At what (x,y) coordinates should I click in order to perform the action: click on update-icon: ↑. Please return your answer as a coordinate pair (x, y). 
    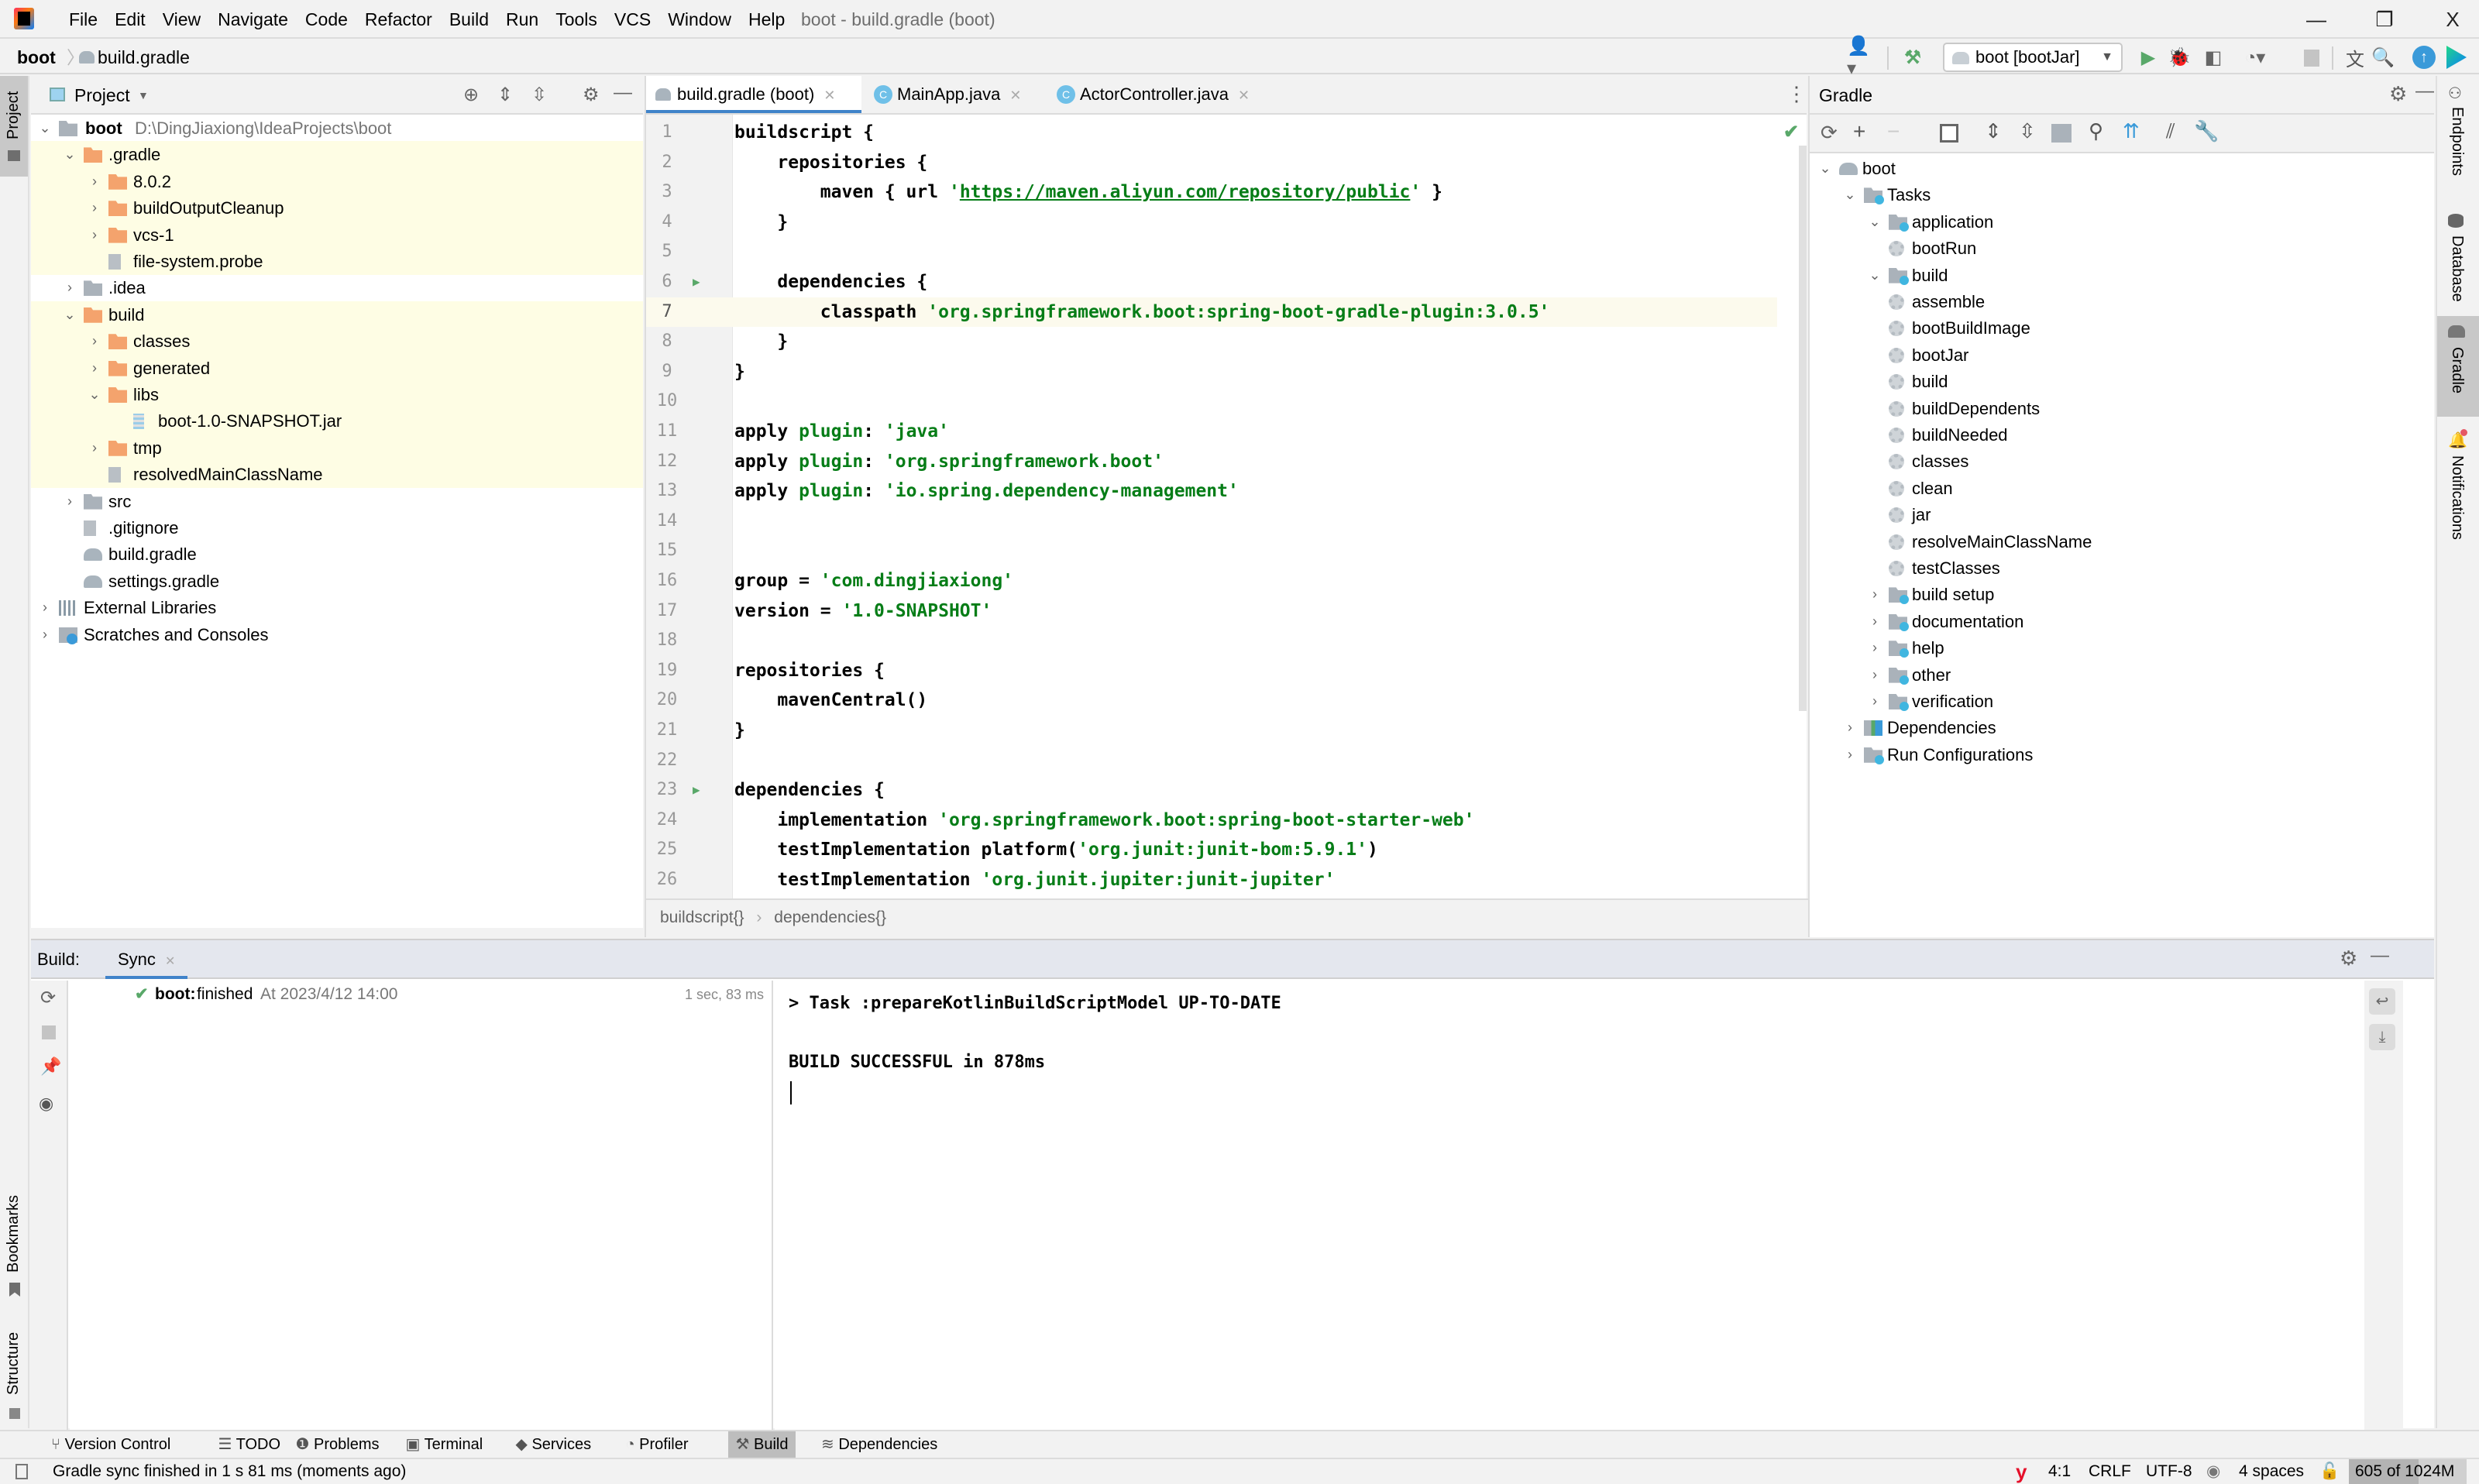
    Looking at the image, I should click on (2424, 58).